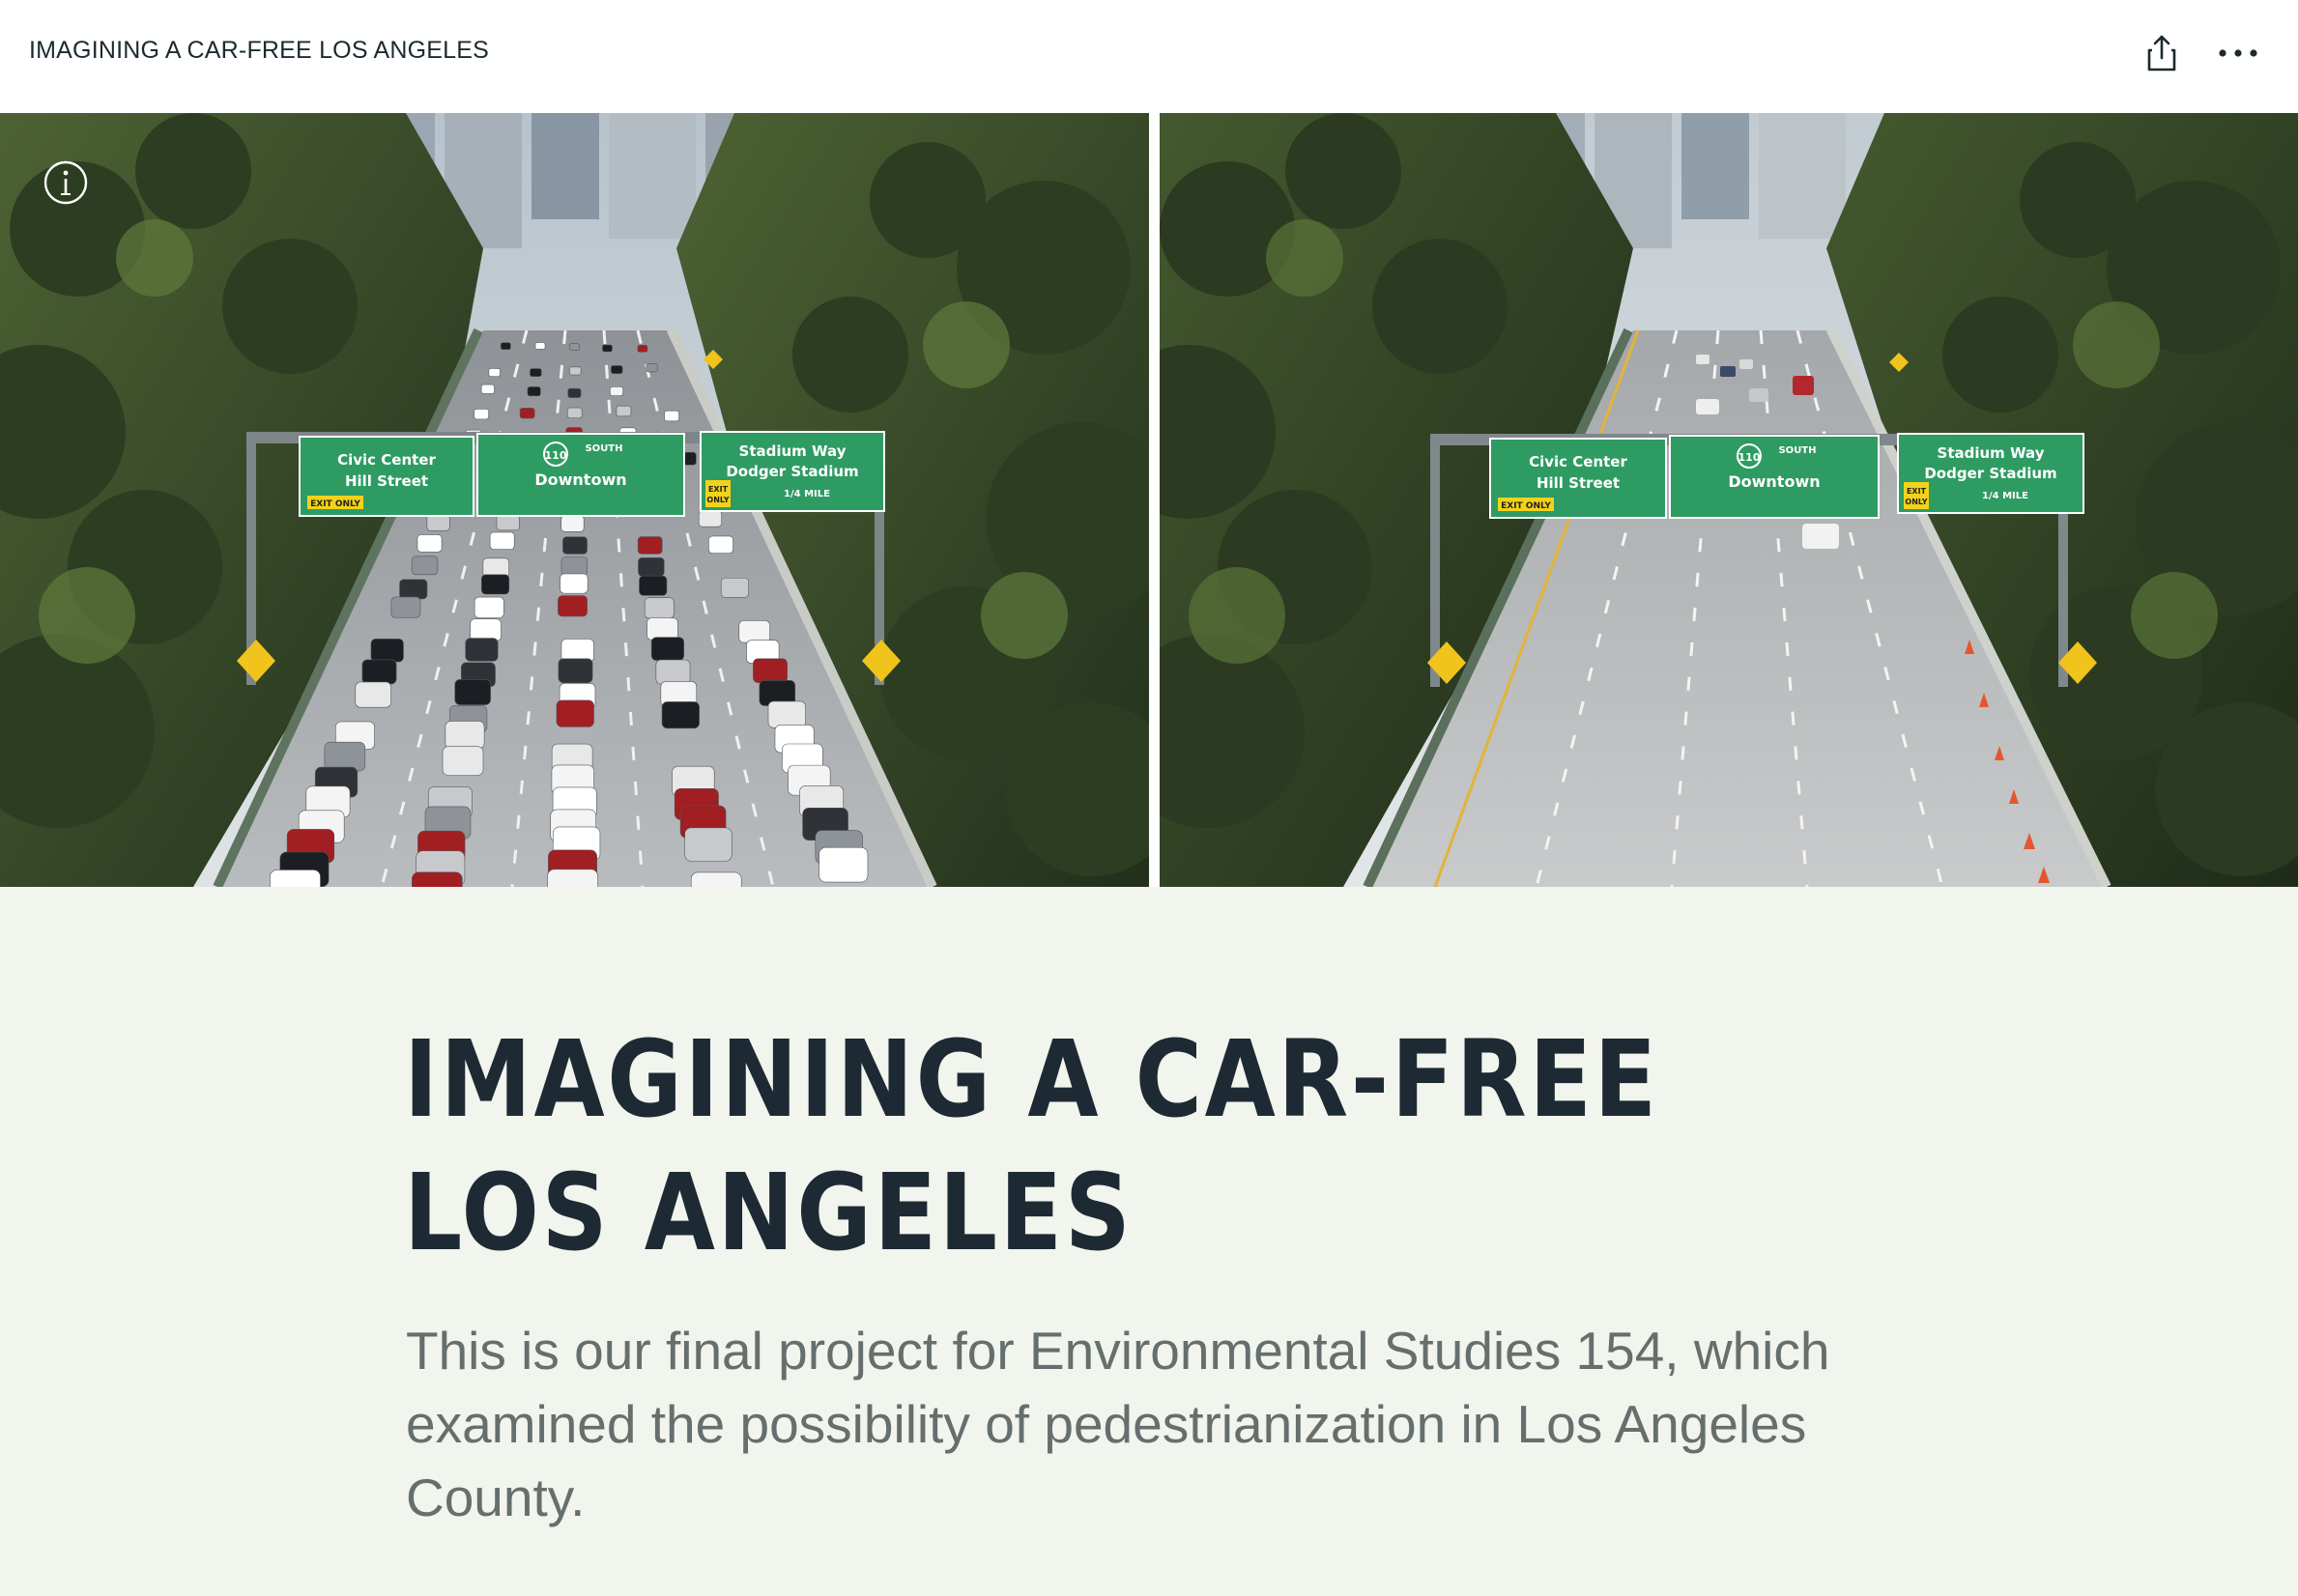 Image resolution: width=2298 pixels, height=1596 pixels. I want to click on more-horizontal-icon, so click(2238, 53).